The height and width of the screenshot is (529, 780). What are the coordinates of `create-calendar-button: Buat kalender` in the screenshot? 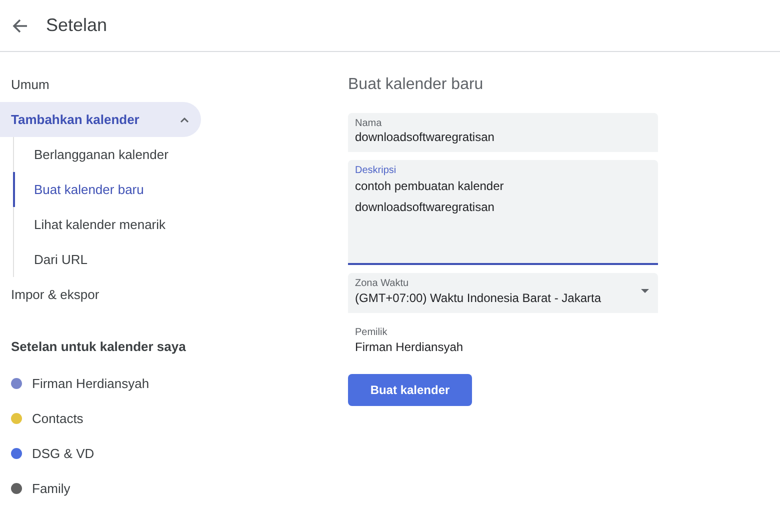 It's located at (410, 390).